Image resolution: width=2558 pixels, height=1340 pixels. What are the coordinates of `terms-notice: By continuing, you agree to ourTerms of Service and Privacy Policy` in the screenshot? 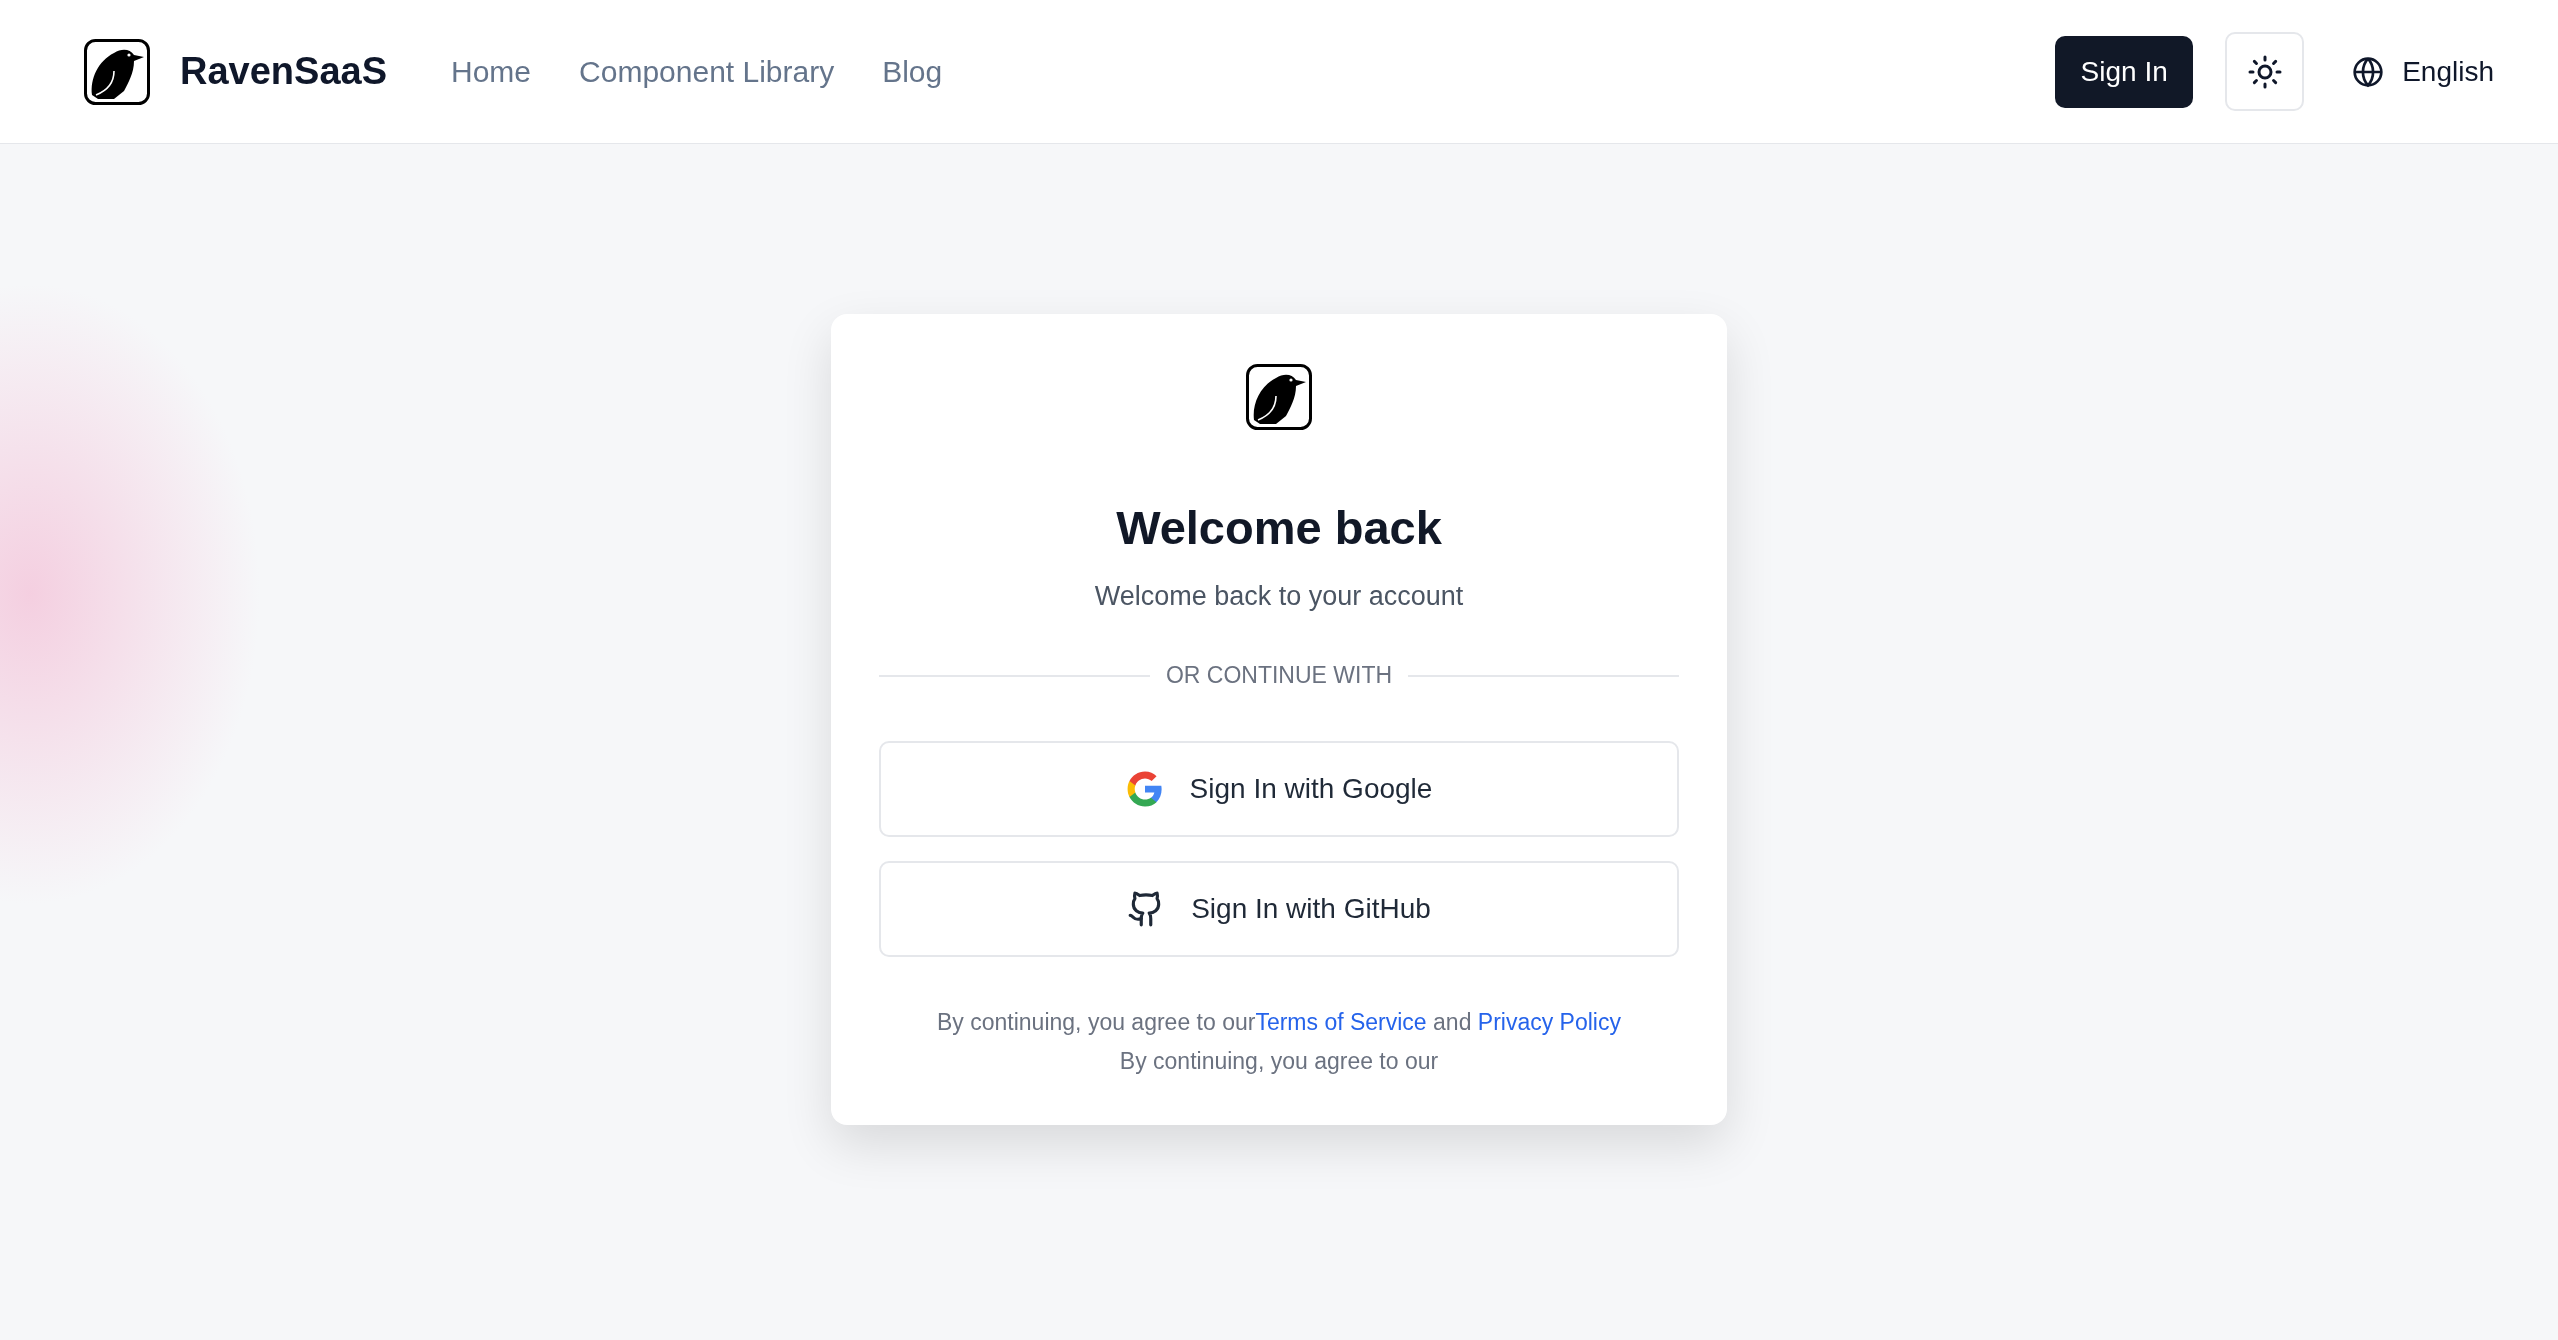 It's located at (1279, 1022).